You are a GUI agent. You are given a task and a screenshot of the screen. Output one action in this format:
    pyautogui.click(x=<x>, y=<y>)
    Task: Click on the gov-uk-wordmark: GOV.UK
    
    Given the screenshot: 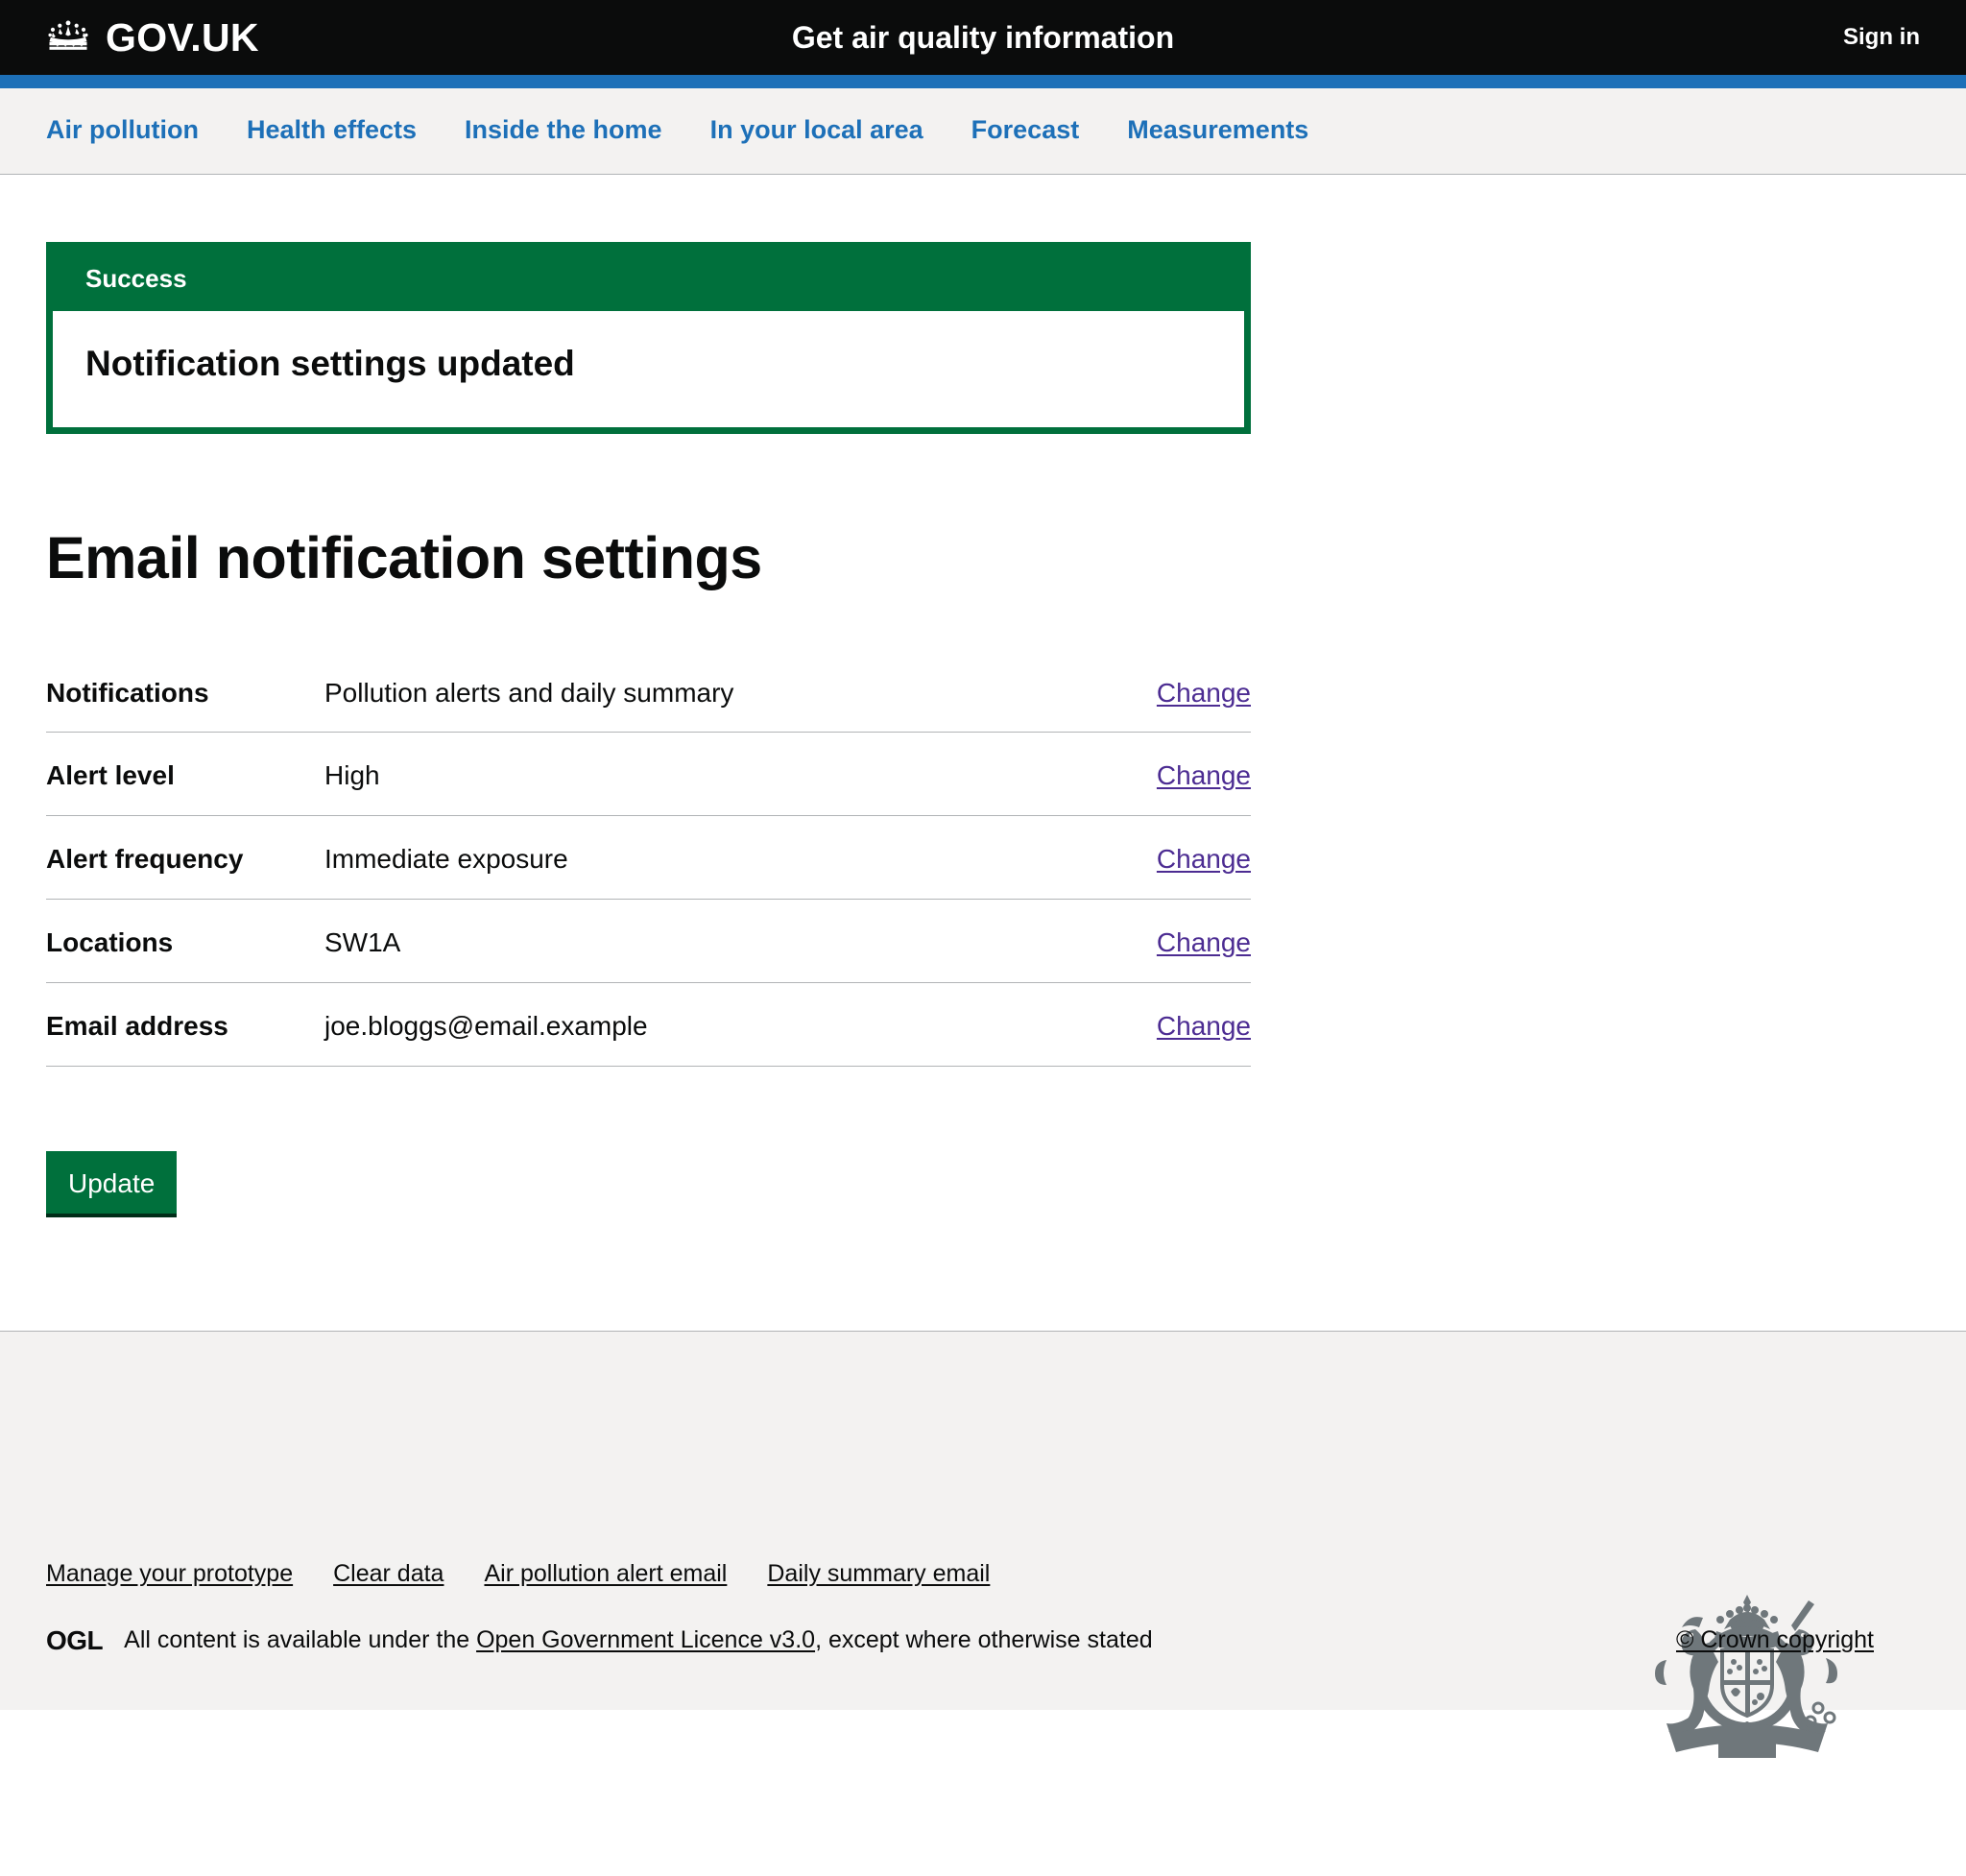 What is the action you would take?
    pyautogui.click(x=182, y=37)
    